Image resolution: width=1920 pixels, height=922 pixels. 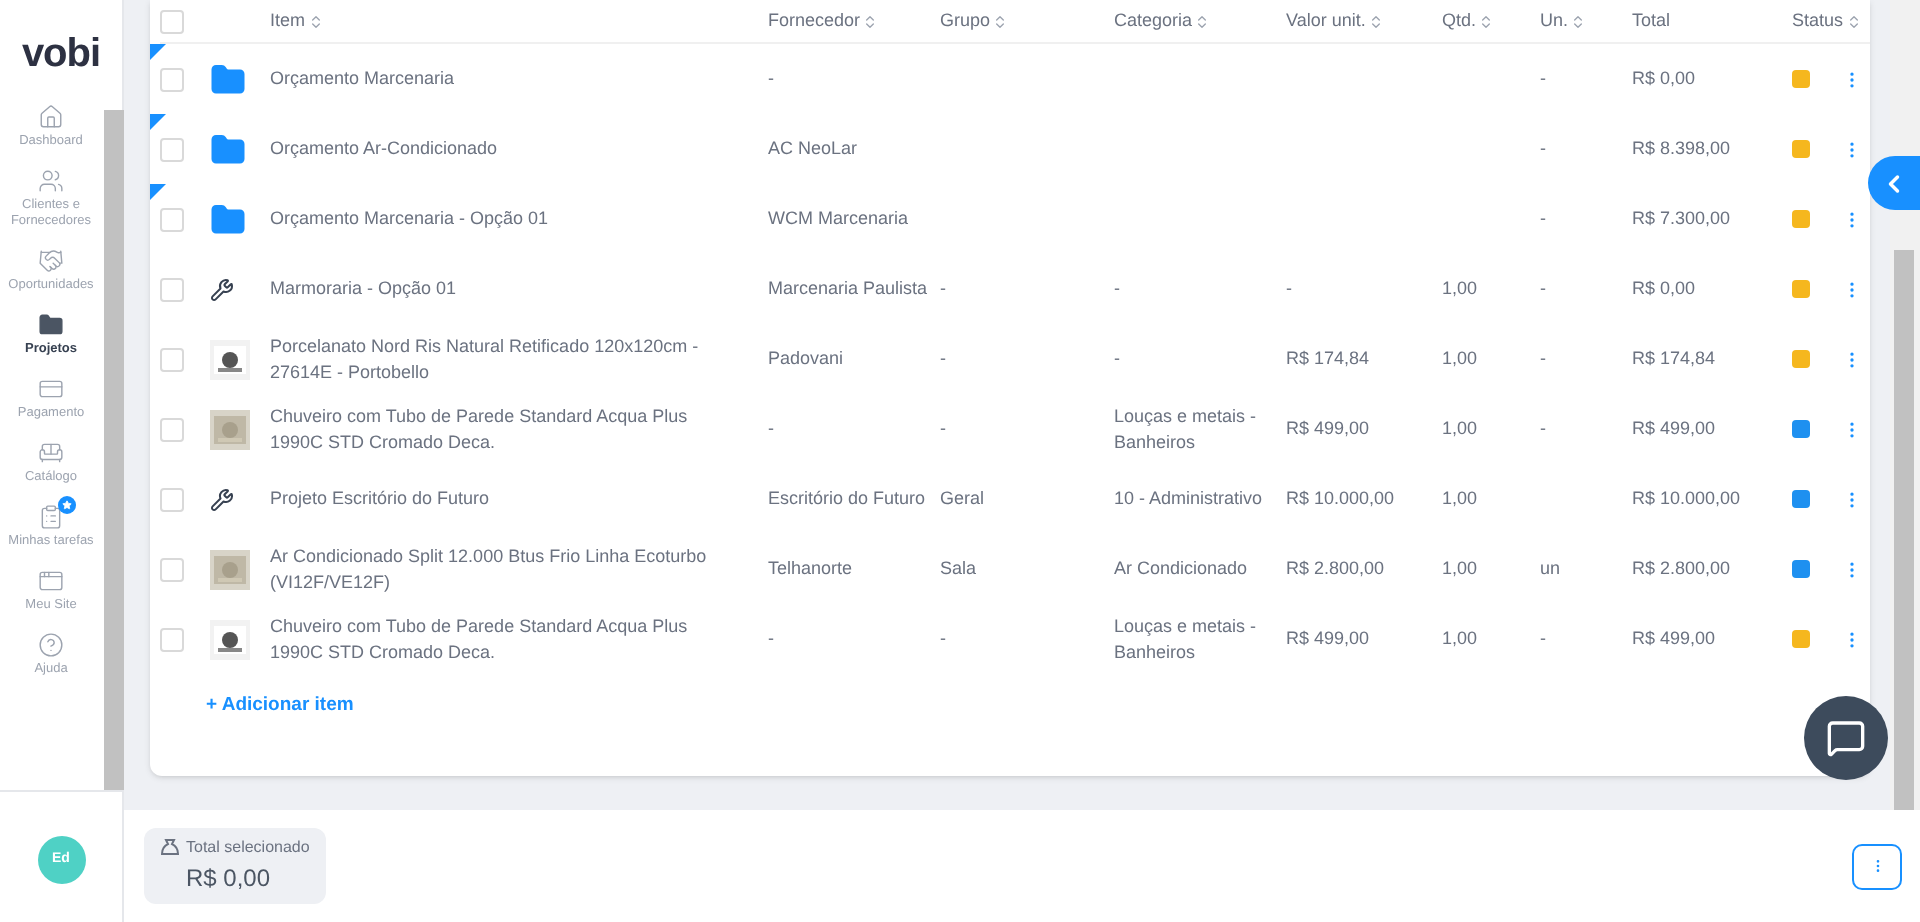 What do you see at coordinates (1341, 499) in the screenshot?
I see `table-cell-text: R$ 10.000,00` at bounding box center [1341, 499].